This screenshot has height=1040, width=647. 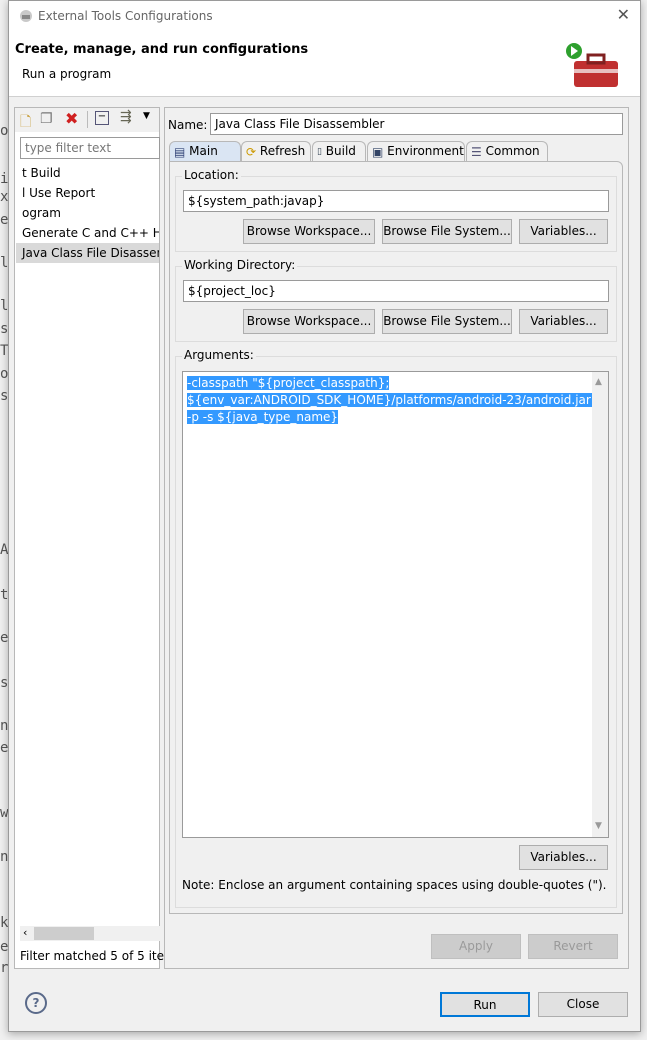 I want to click on list-item-selected: Java Class File Disassen, so click(x=87, y=253).